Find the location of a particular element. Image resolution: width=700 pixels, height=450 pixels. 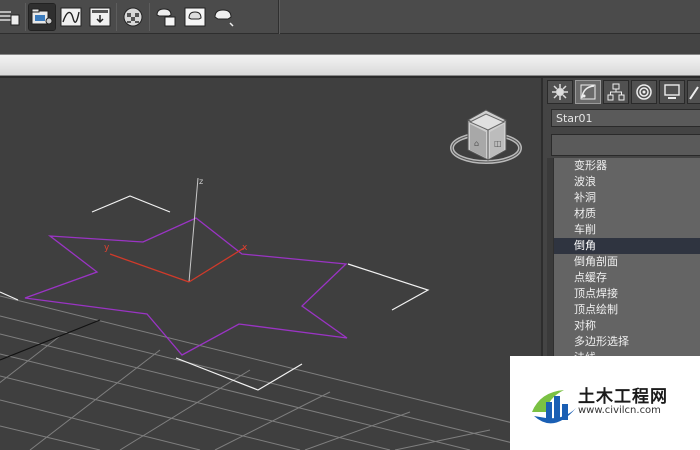

utilities-icon is located at coordinates (694, 93).